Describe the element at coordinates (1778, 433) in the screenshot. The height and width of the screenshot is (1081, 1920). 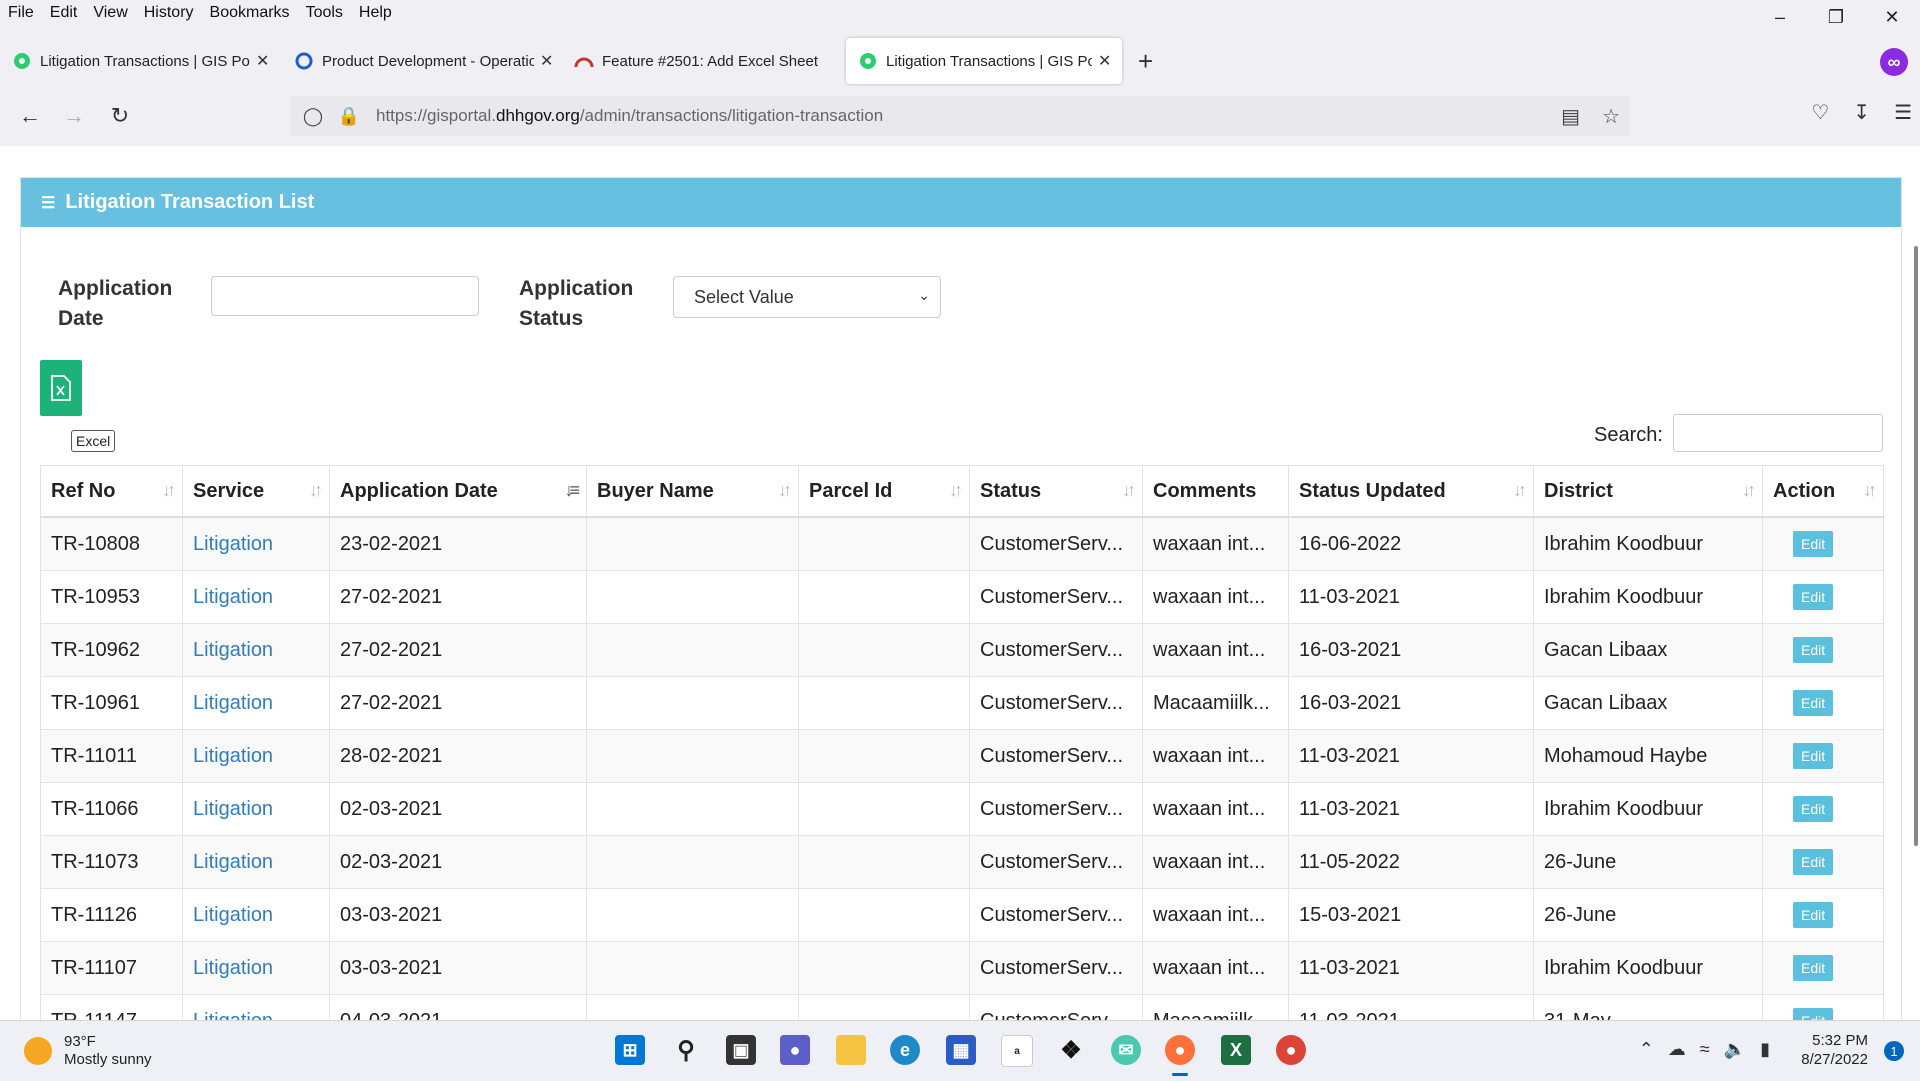
I see `search-input` at that location.